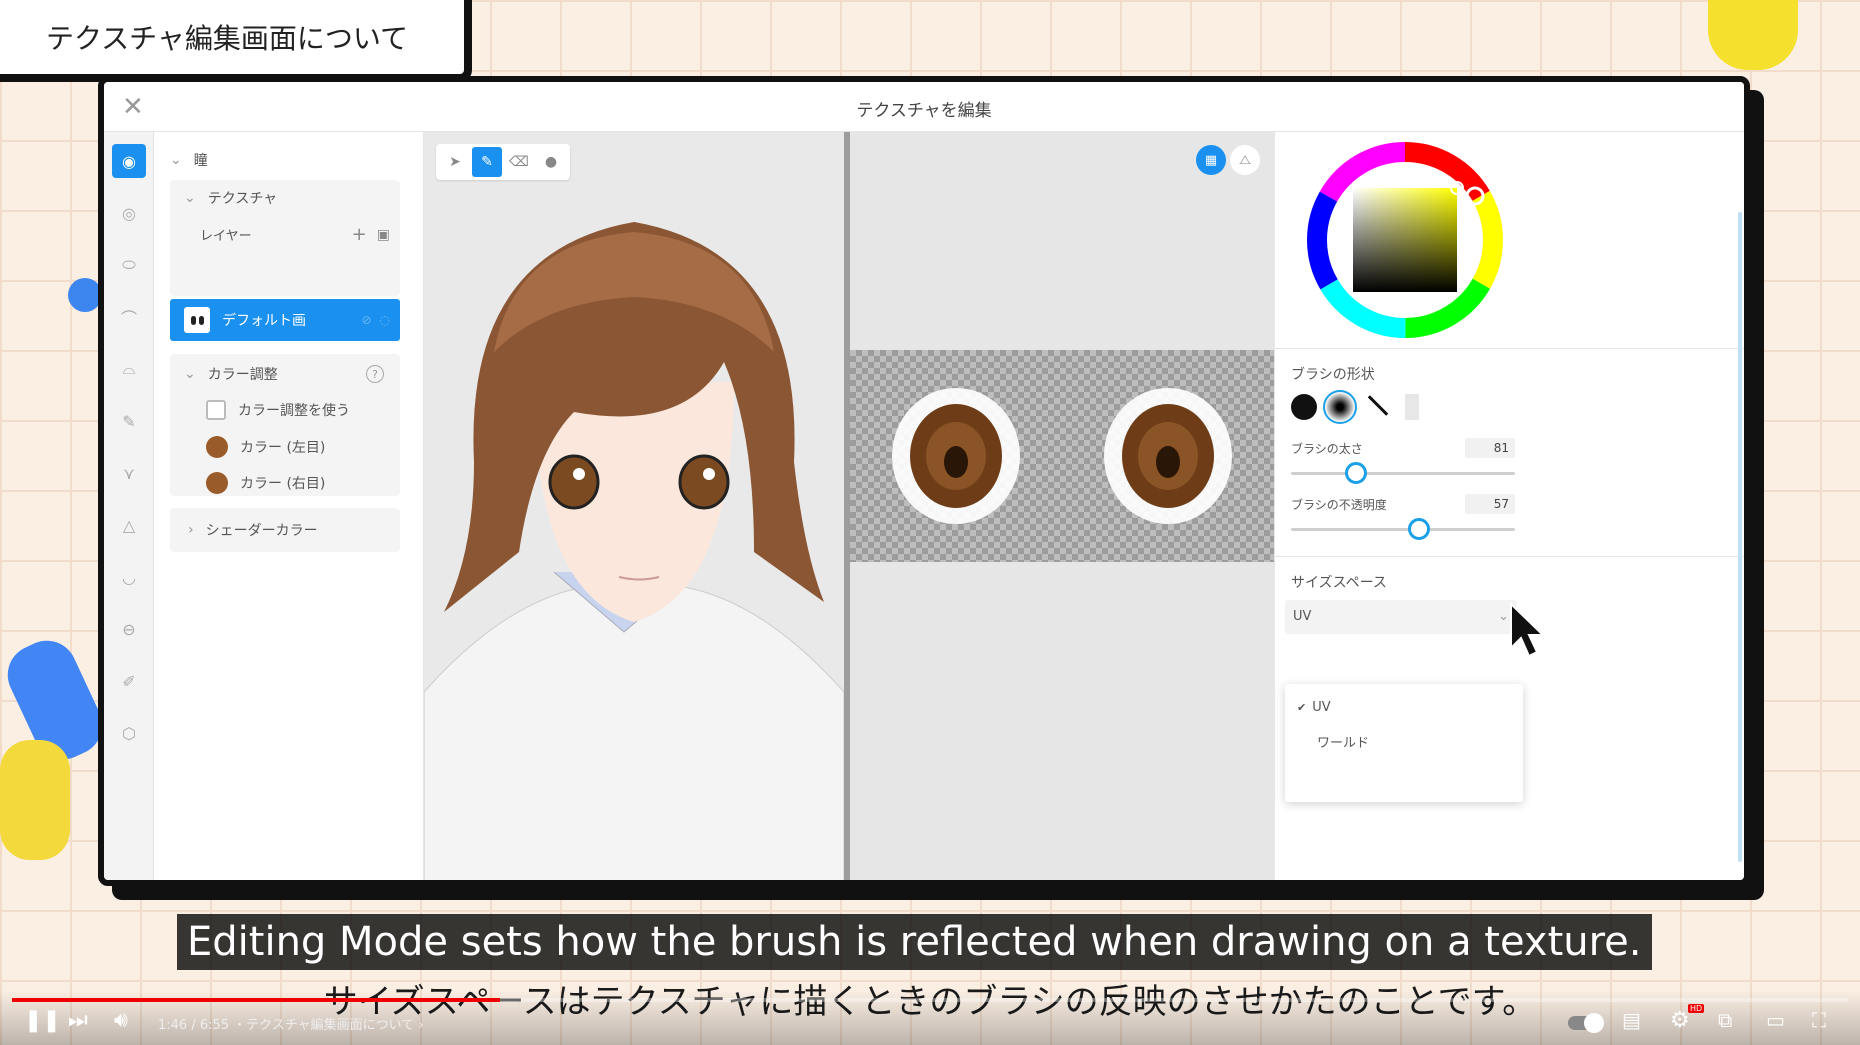  I want to click on layer-thumbnail, so click(197, 320).